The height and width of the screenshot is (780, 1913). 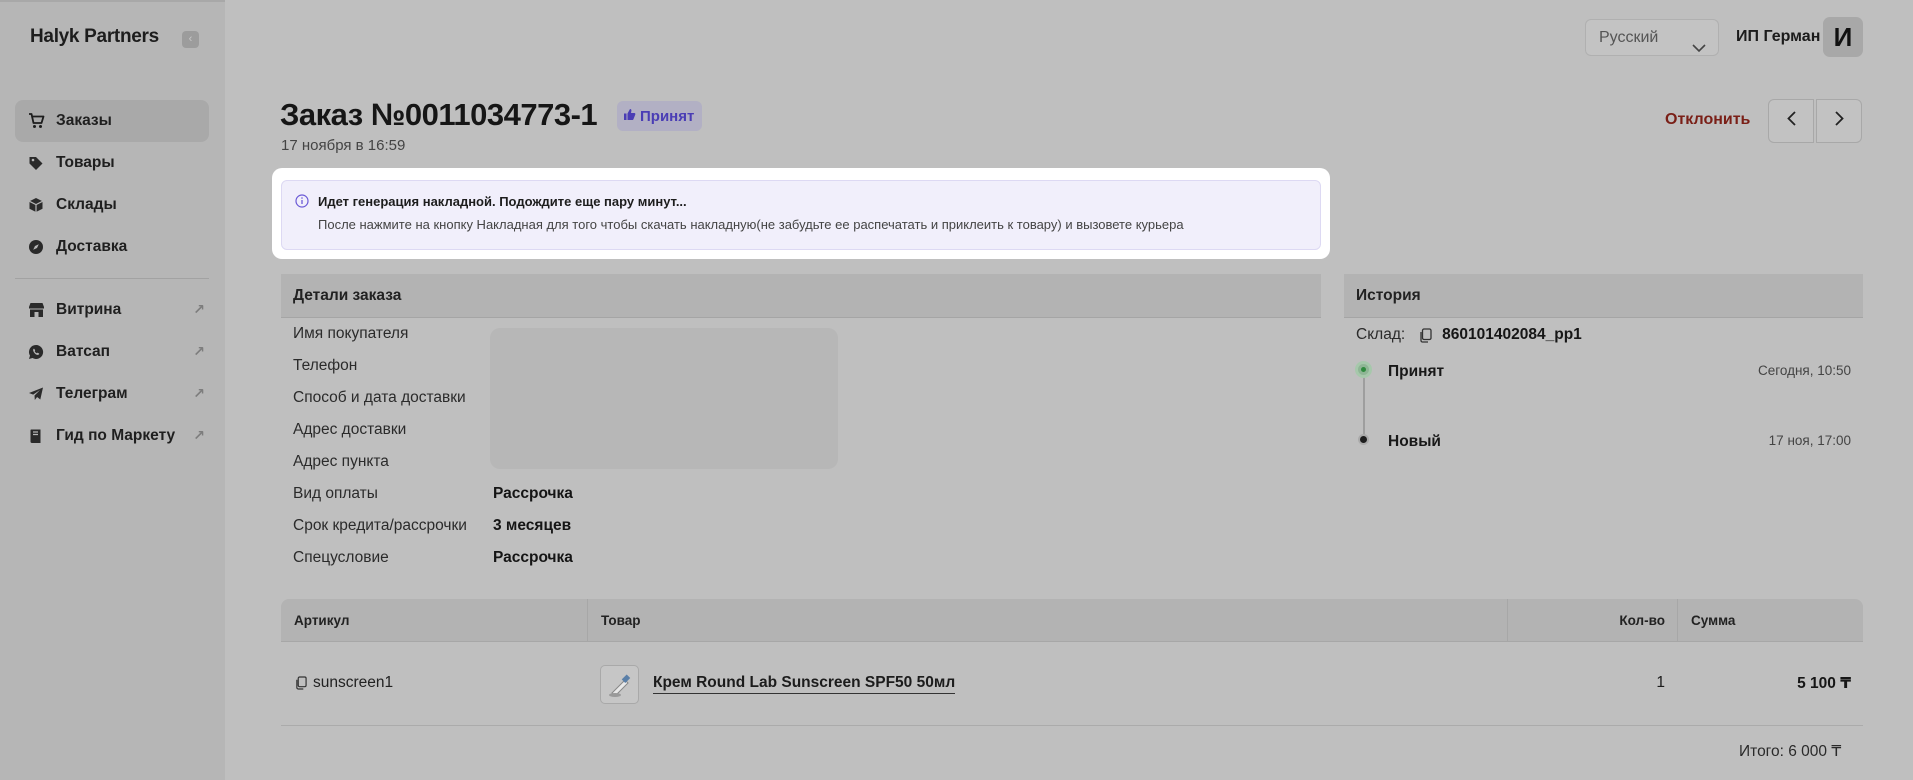 I want to click on next-order-button, so click(x=1839, y=121).